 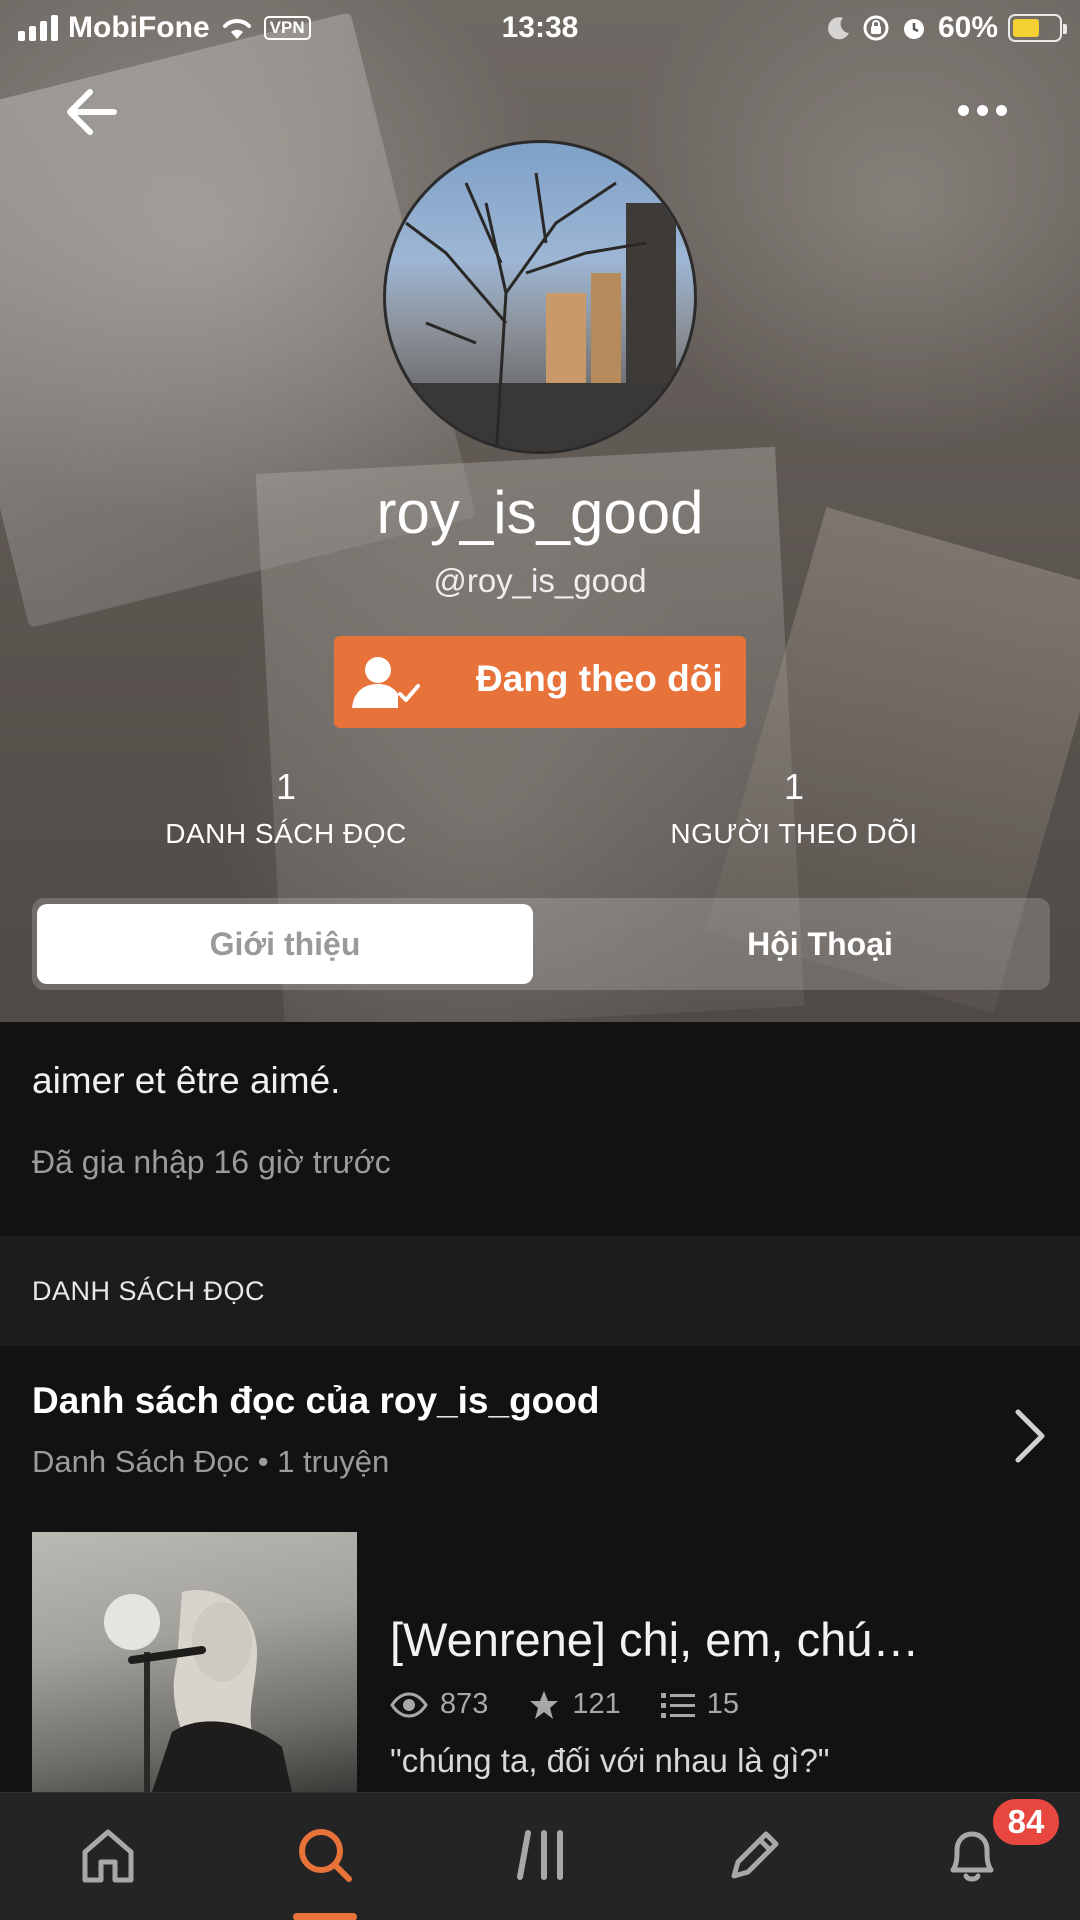 I want to click on tab-about: Giới thiệu, so click(x=285, y=944).